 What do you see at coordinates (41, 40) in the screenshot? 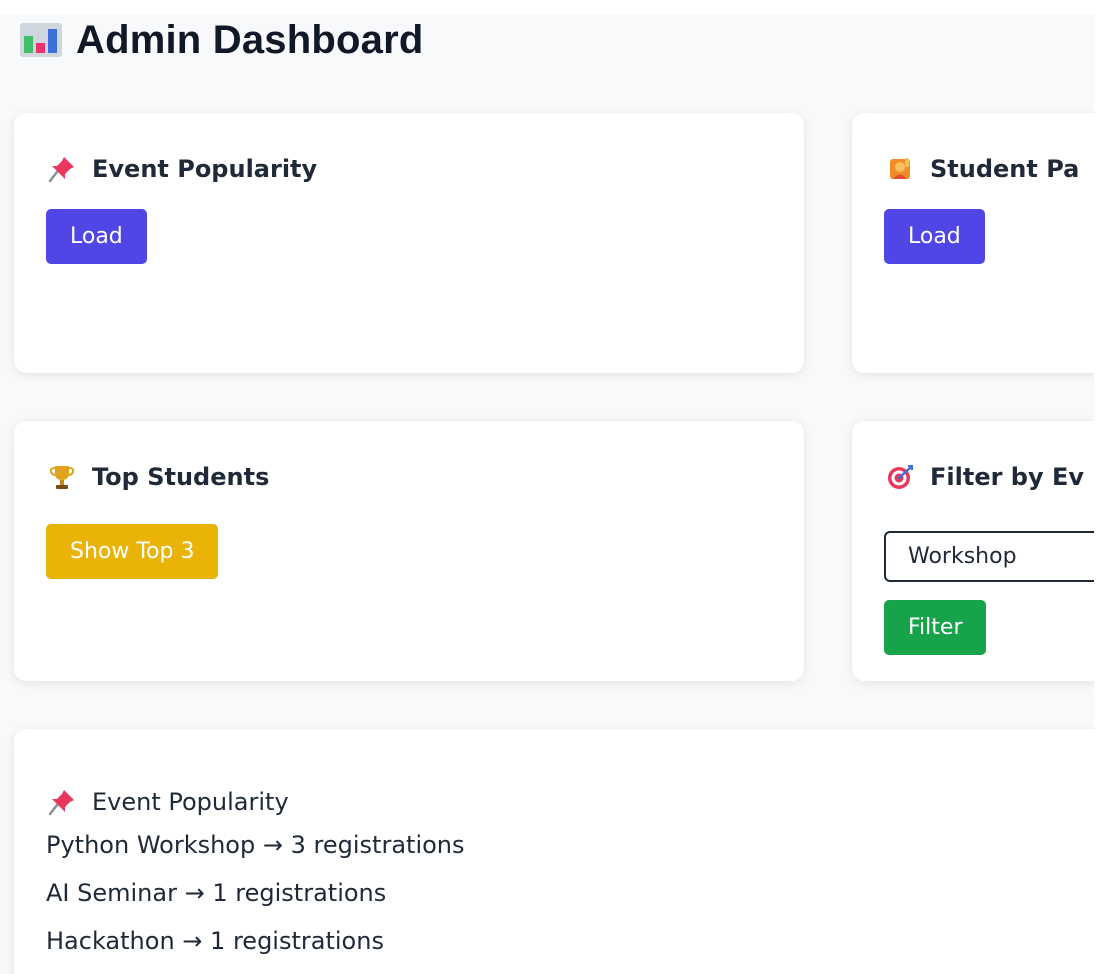
I see `bar-chart-icon` at bounding box center [41, 40].